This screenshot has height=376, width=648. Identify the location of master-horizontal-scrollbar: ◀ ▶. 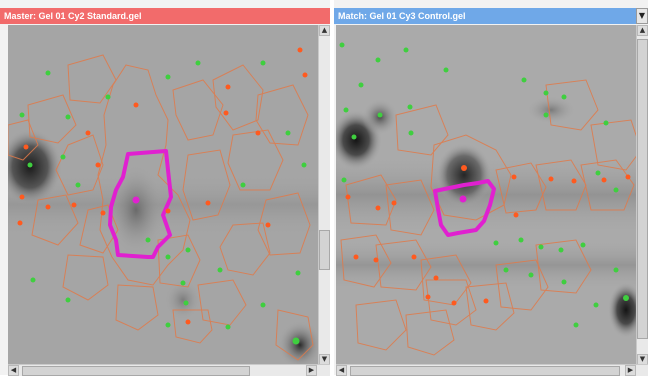
(169, 370).